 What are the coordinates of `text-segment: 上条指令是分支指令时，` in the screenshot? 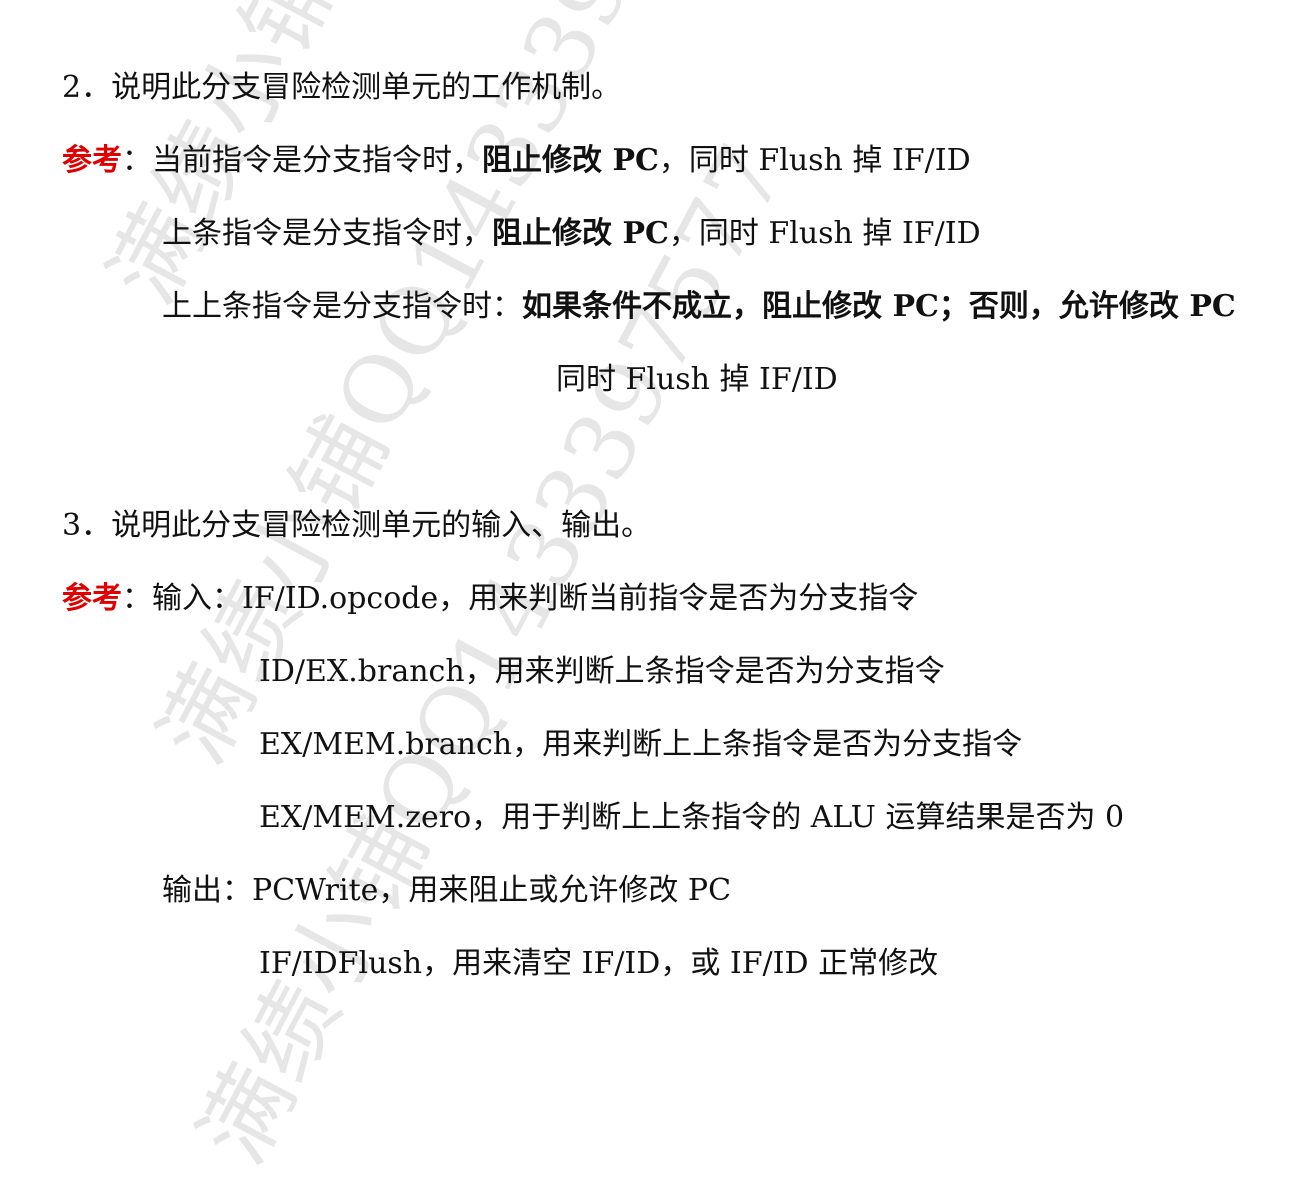 It's located at (327, 233).